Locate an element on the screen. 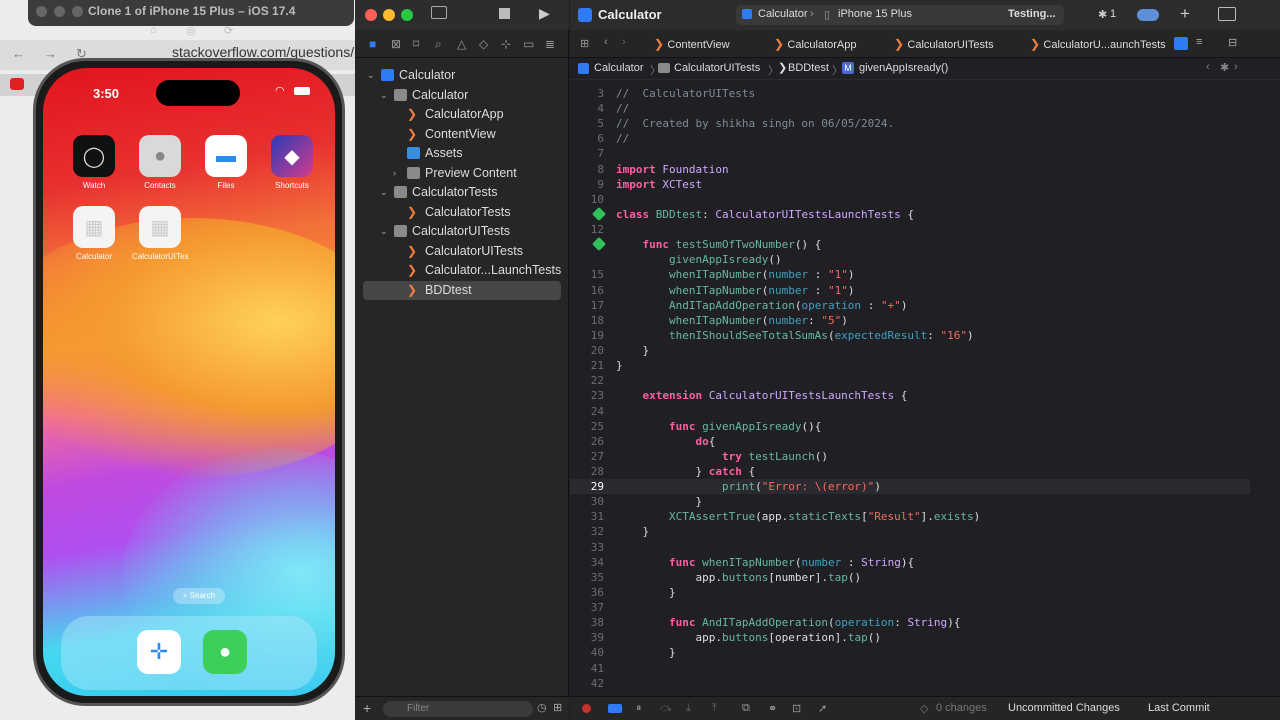 The width and height of the screenshot is (1280, 720). screenshot-icon: ◎ is located at coordinates (191, 30).